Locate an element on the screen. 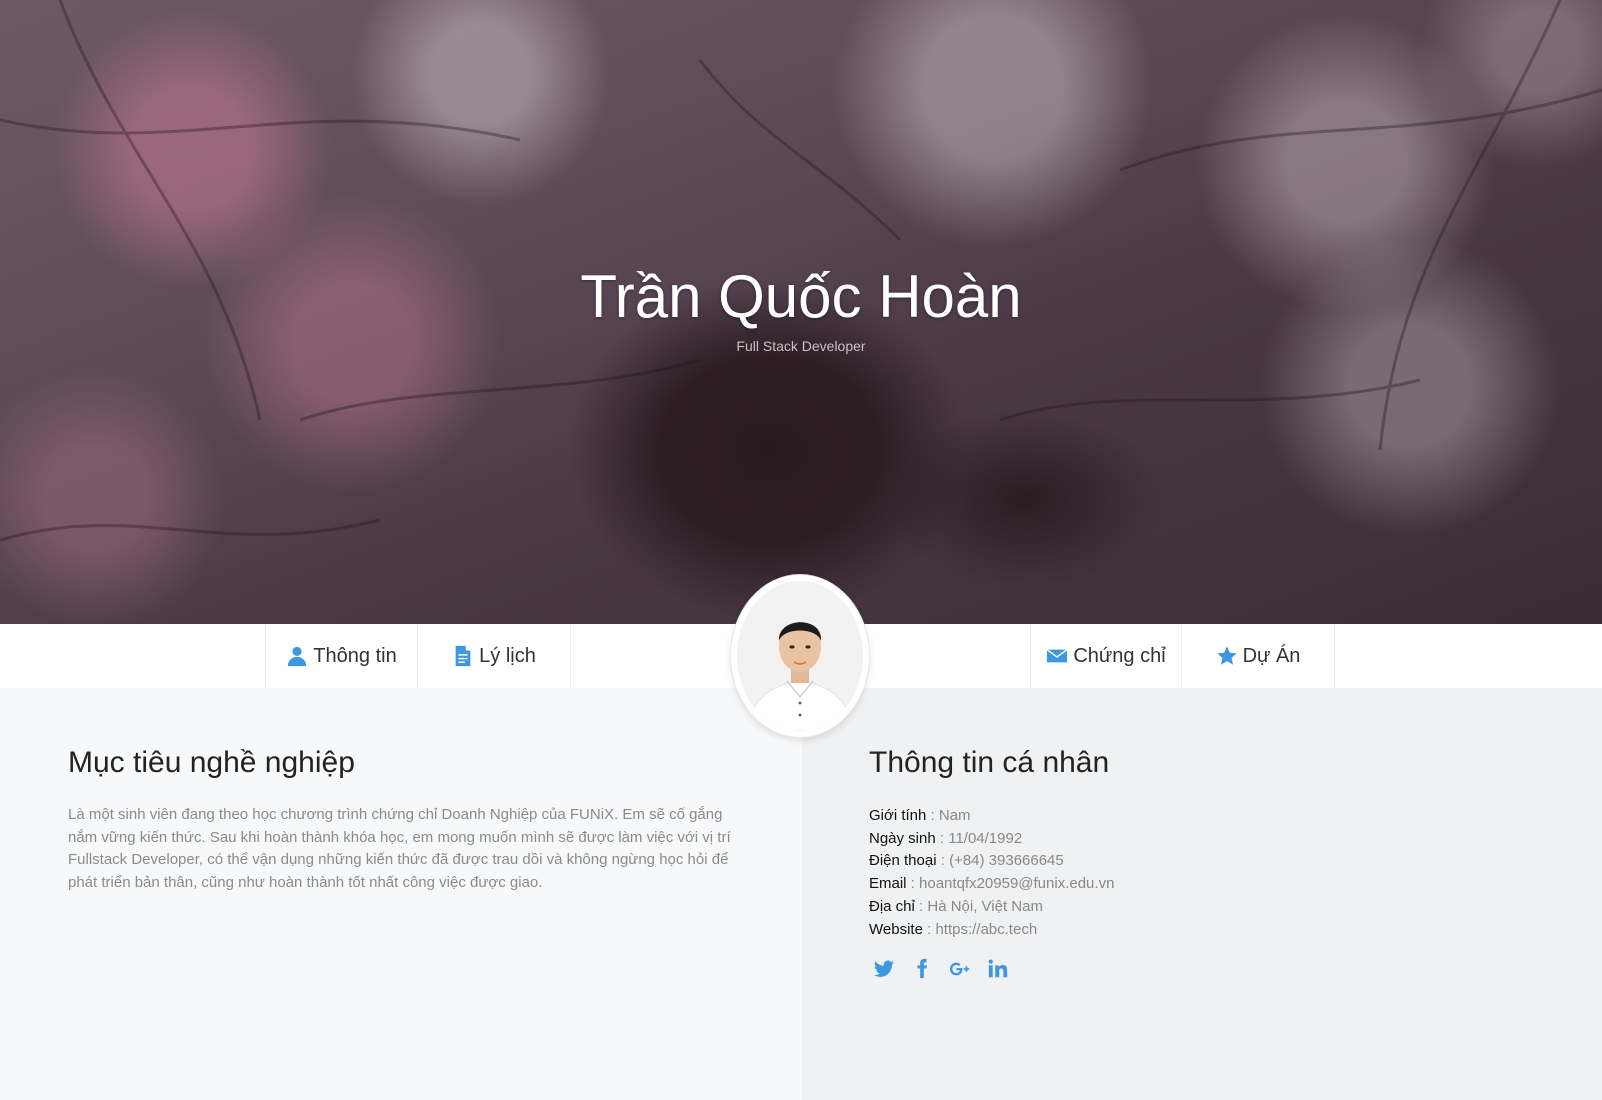  objective-title: Mục tiêu nghề nghiệp is located at coordinates (211, 762).